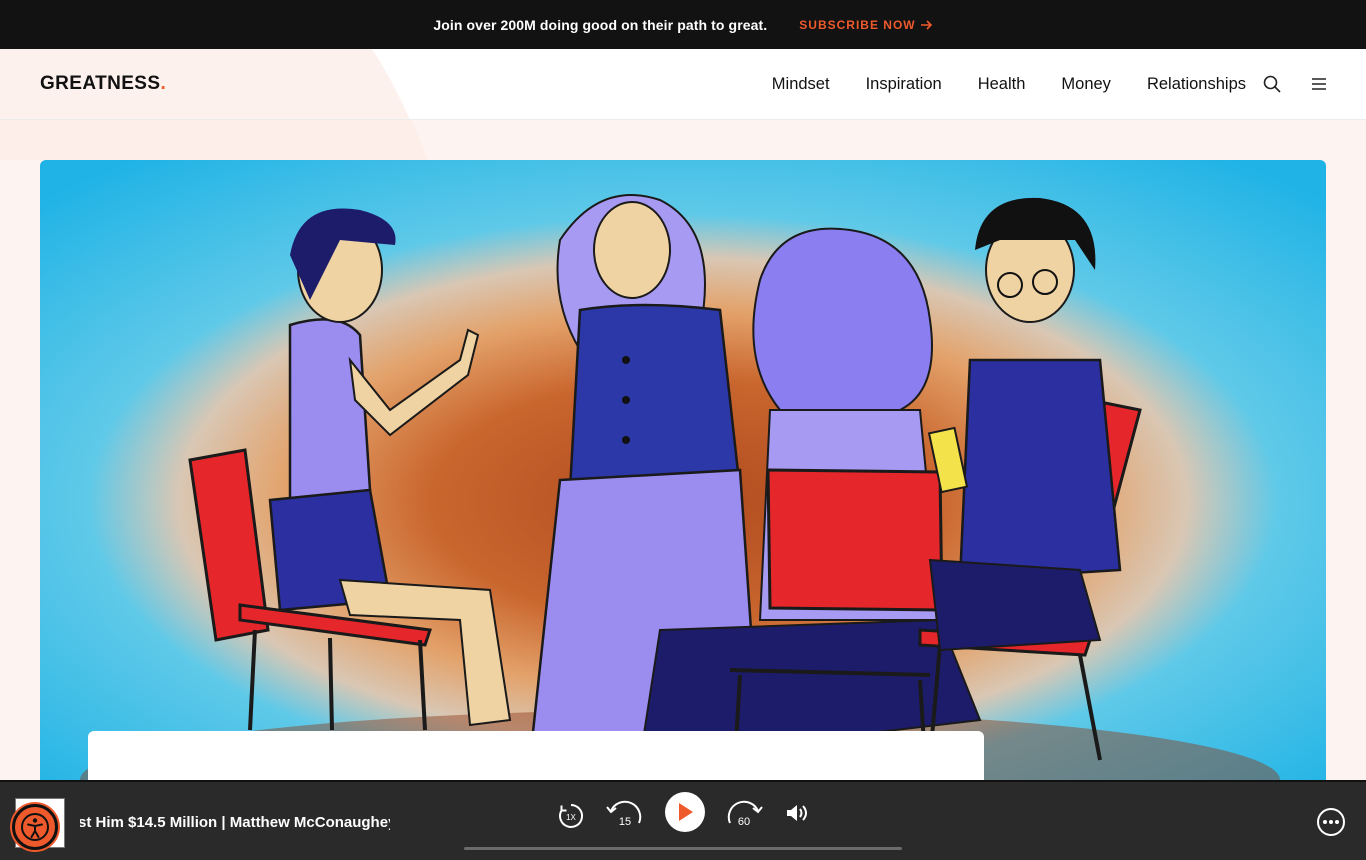 This screenshot has height=860, width=1366. Describe the element at coordinates (926, 24) in the screenshot. I see `arrow-right-icon` at that location.